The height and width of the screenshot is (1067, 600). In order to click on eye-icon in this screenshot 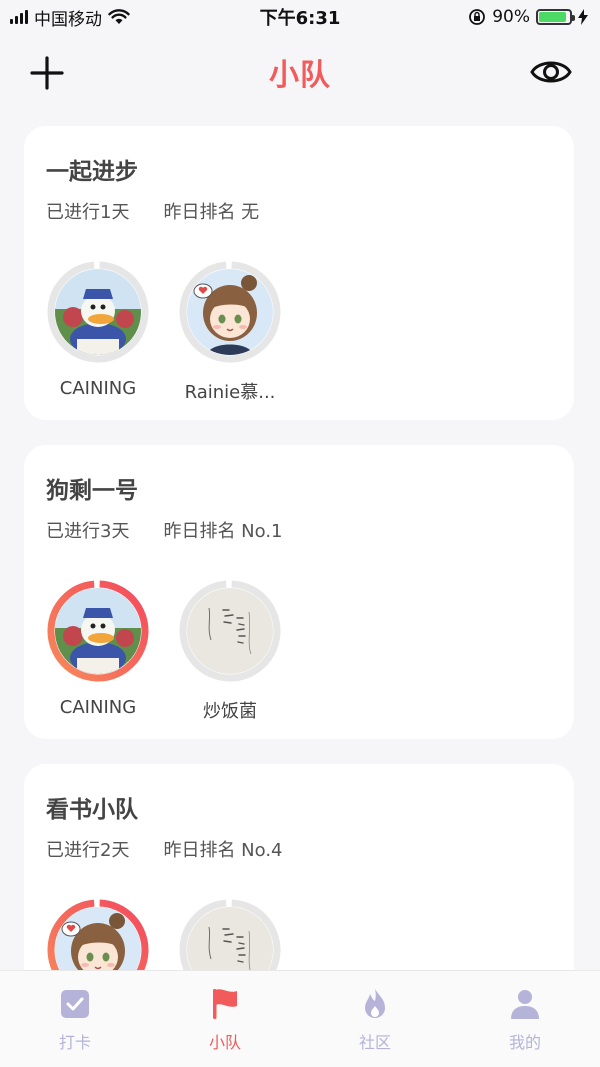, I will do `click(551, 72)`.